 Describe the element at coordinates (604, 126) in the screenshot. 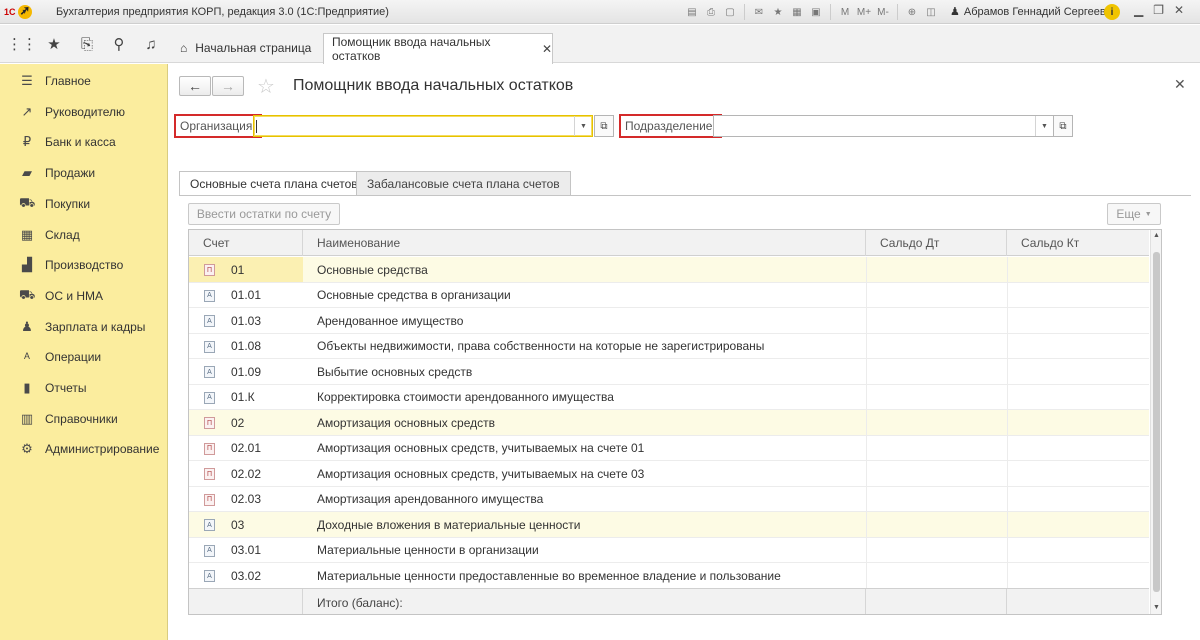

I see `organization-open-button: ⧉` at that location.